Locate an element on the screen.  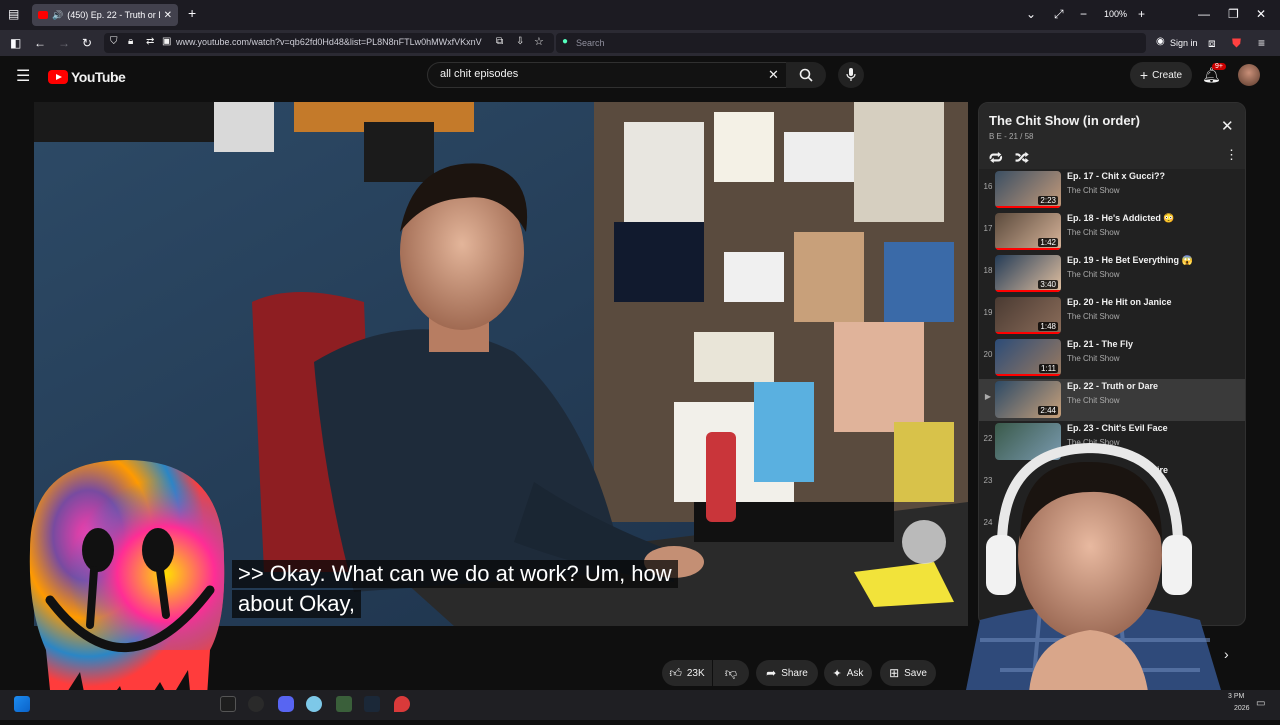
duration-badge: 2:23 is located at coordinates (1048, 200).